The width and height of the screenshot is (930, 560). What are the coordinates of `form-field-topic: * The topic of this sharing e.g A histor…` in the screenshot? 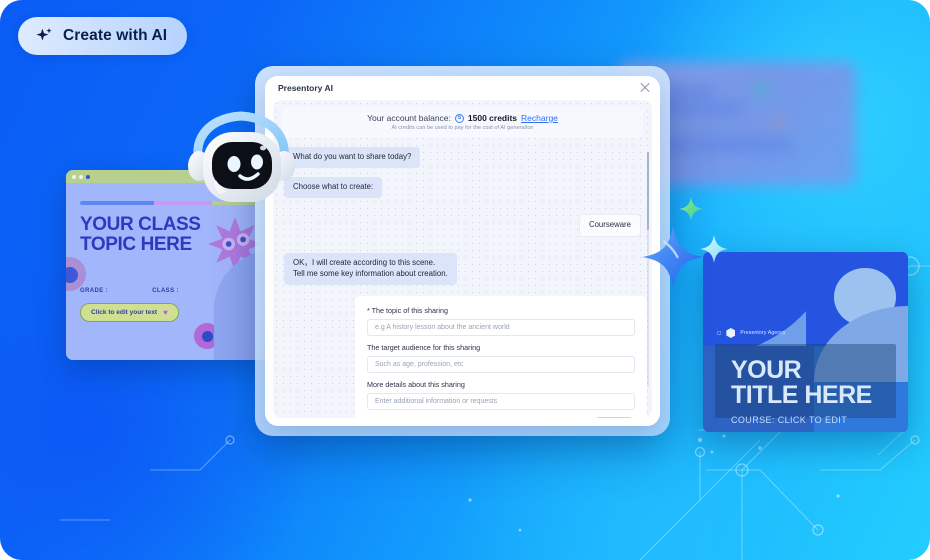 It's located at (501, 321).